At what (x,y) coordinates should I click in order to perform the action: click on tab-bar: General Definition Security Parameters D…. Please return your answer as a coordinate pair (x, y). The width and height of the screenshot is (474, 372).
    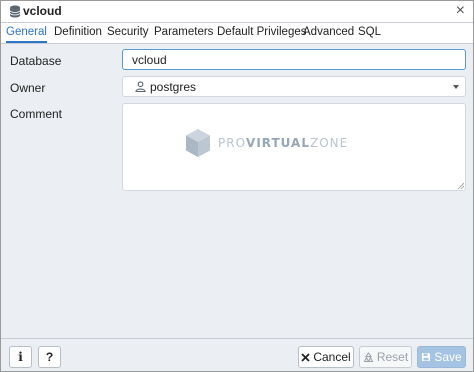
    Looking at the image, I should click on (237, 33).